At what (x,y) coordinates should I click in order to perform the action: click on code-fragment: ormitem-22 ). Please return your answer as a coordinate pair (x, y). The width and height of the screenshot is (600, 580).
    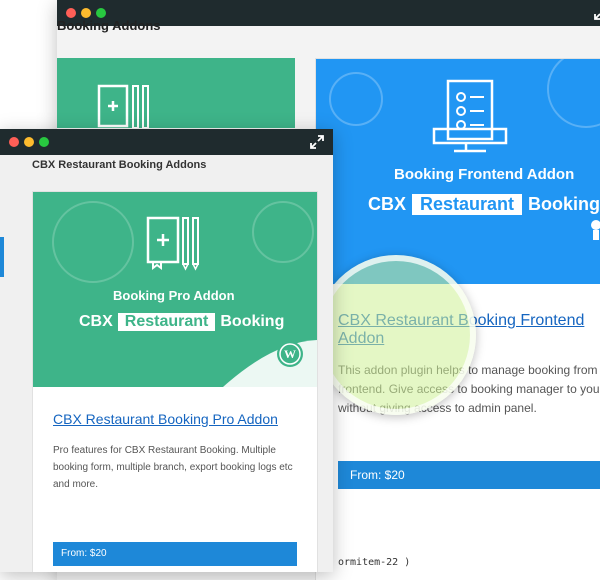
    Looking at the image, I should click on (374, 562).